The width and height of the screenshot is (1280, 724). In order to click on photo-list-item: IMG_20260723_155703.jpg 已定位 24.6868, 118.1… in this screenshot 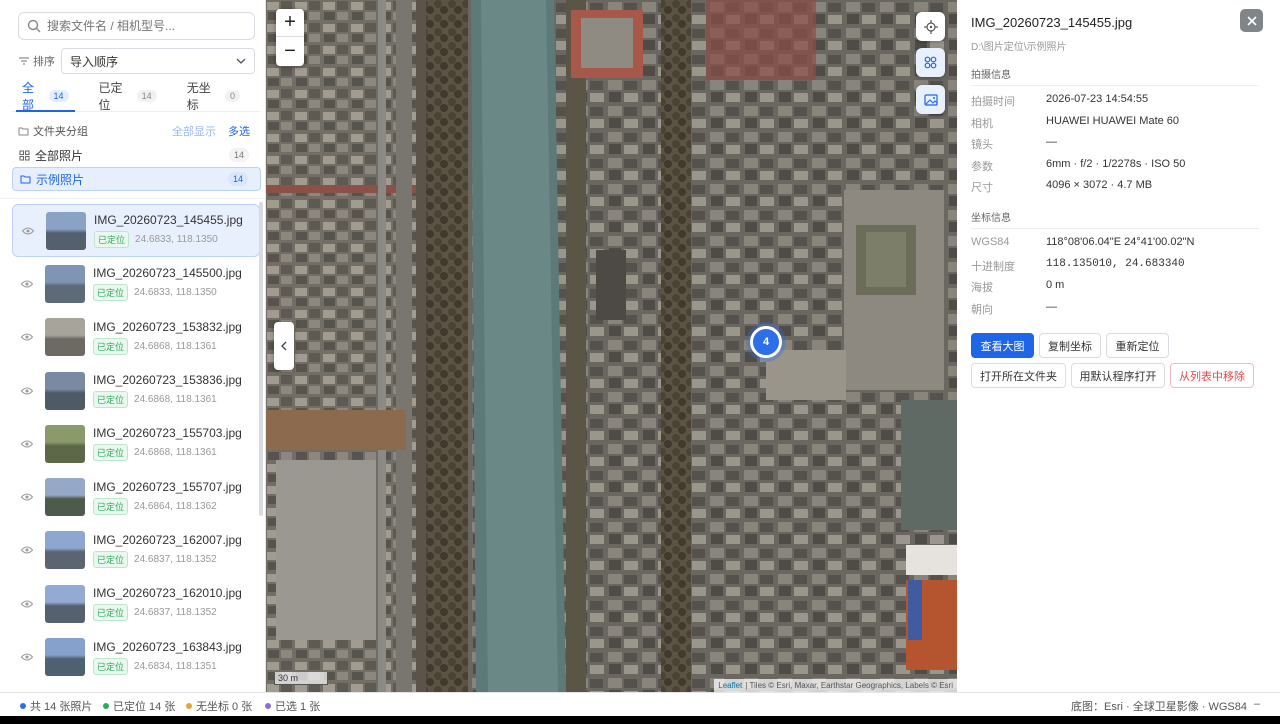, I will do `click(136, 443)`.